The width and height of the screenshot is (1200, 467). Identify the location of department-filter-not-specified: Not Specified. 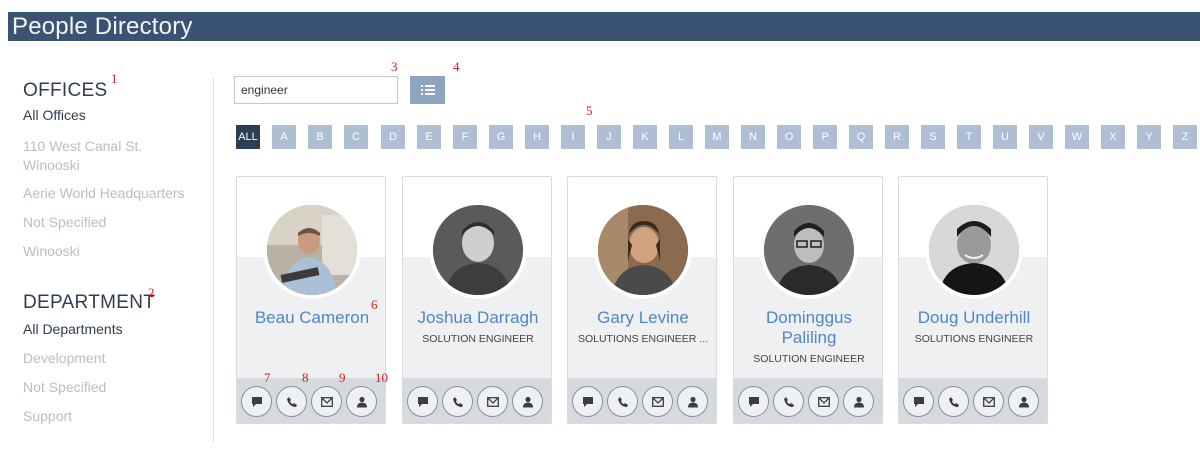
(64, 387).